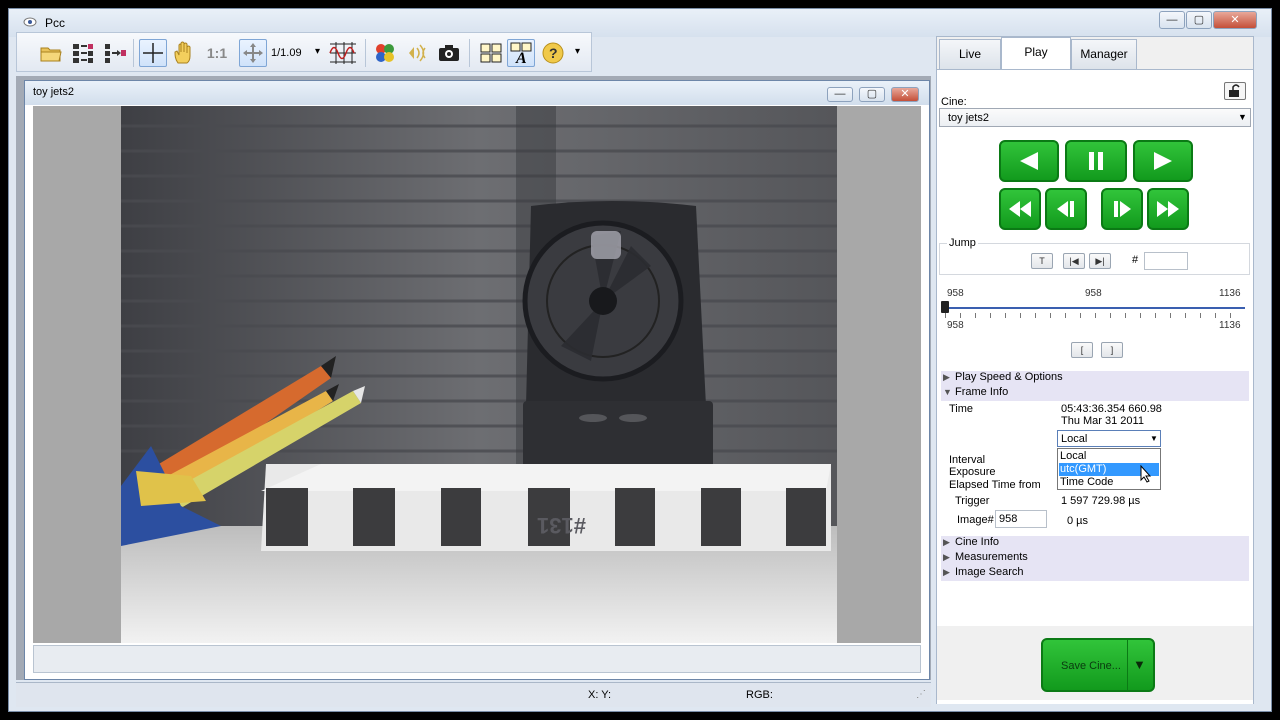 The height and width of the screenshot is (720, 1280). Describe the element at coordinates (961, 409) in the screenshot. I see `time-label: Time` at that location.